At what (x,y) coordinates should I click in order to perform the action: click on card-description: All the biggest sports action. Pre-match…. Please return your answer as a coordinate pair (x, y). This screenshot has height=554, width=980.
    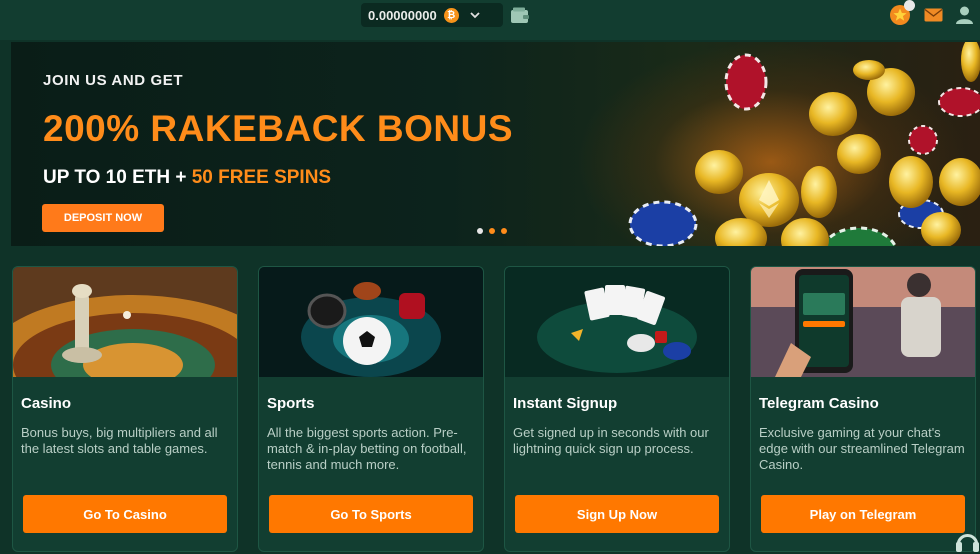
    Looking at the image, I should click on (367, 448).